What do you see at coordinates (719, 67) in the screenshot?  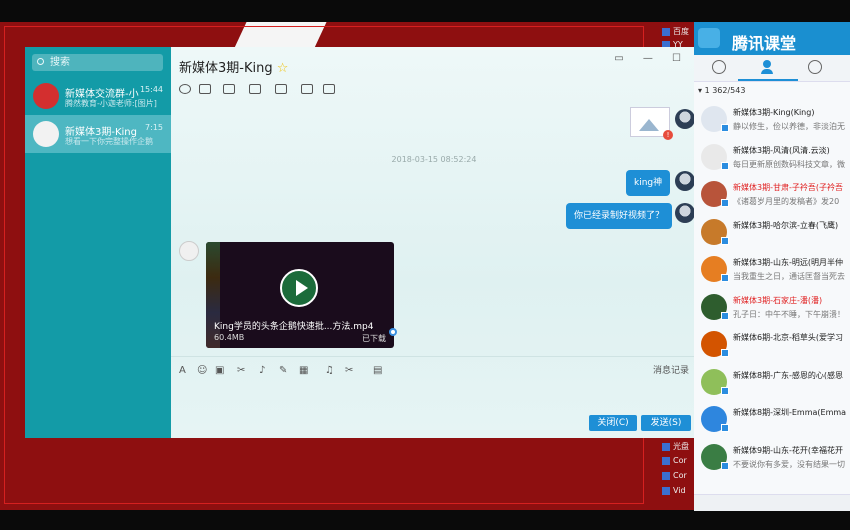 I see `chat-tab-icon` at bounding box center [719, 67].